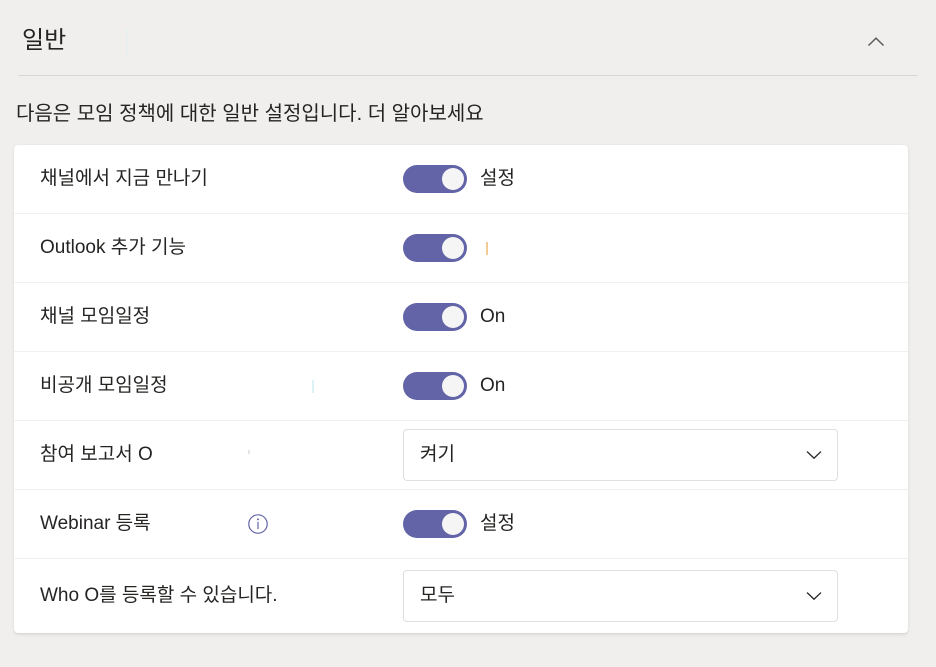  What do you see at coordinates (435, 248) in the screenshot?
I see `outlook-add-in-toggle` at bounding box center [435, 248].